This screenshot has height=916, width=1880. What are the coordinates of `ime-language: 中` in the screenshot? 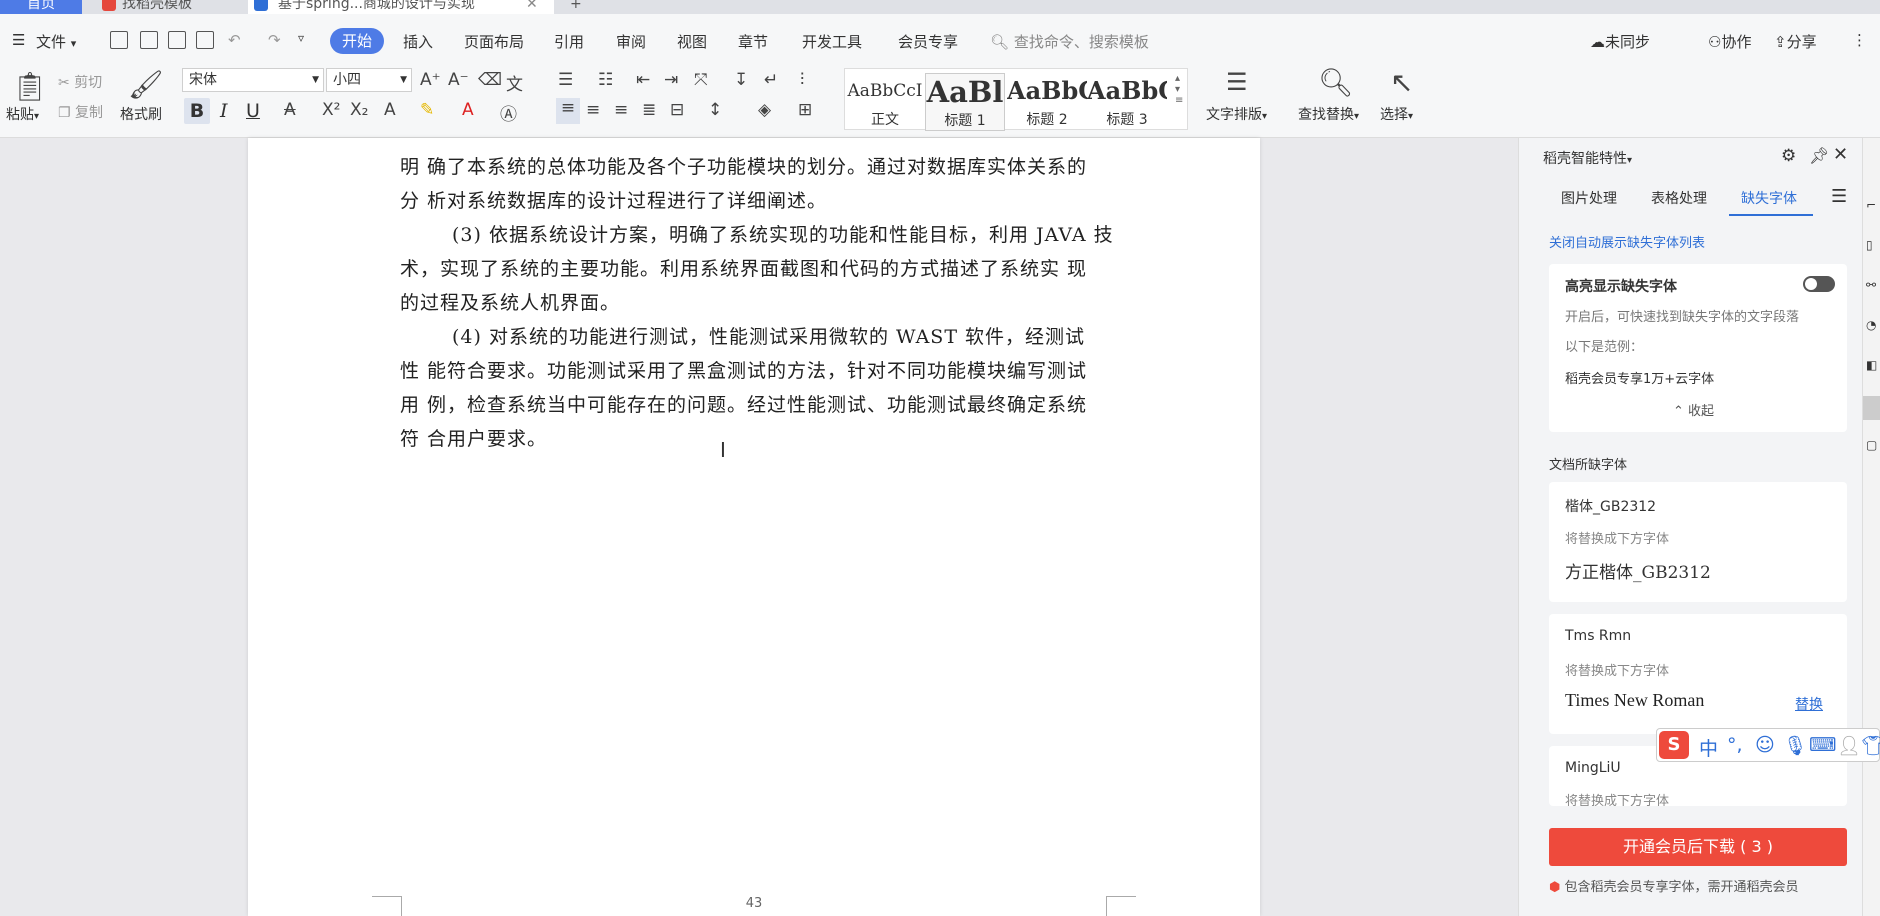 It's located at (1708, 747).